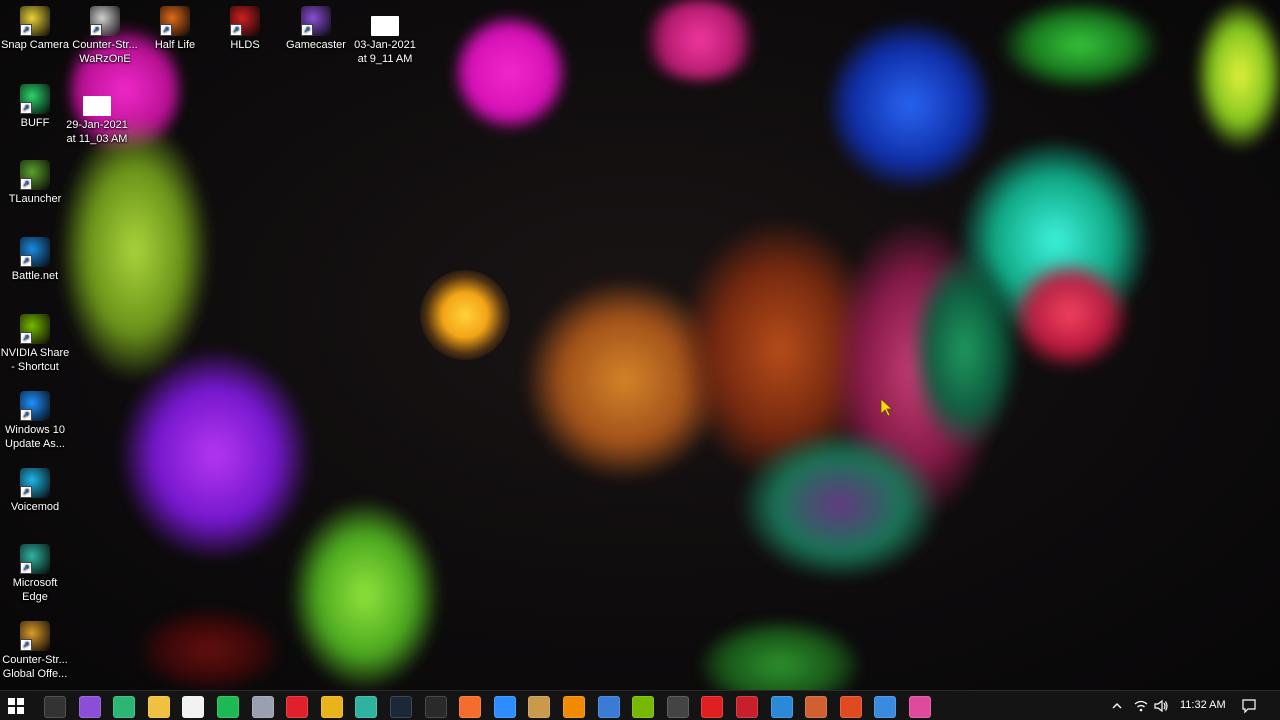  What do you see at coordinates (712, 707) in the screenshot?
I see `roblox-icon` at bounding box center [712, 707].